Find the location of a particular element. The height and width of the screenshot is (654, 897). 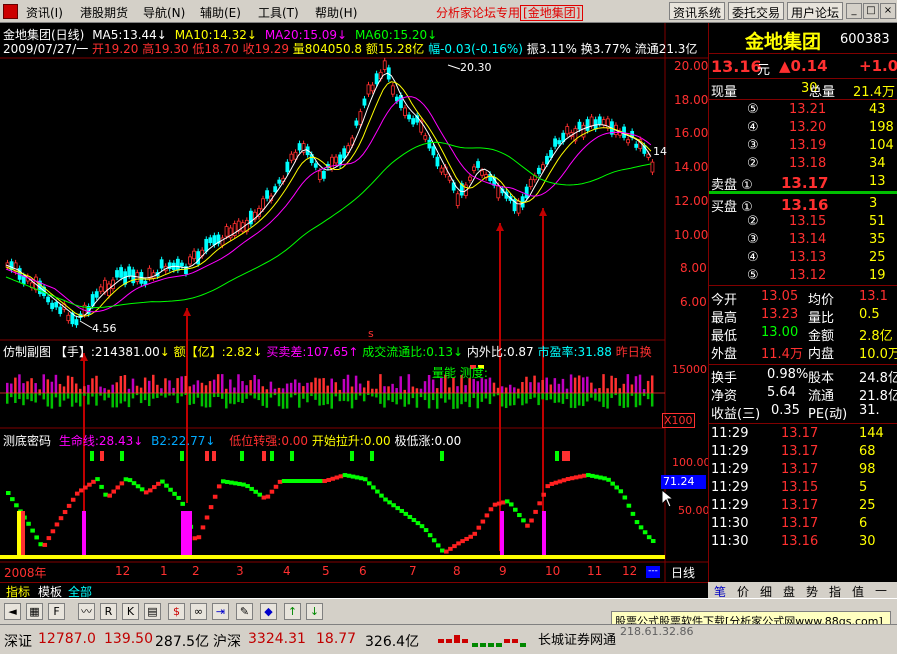

stat-row: 换手 0.98% 股本 24.8亿 is located at coordinates (803, 376).